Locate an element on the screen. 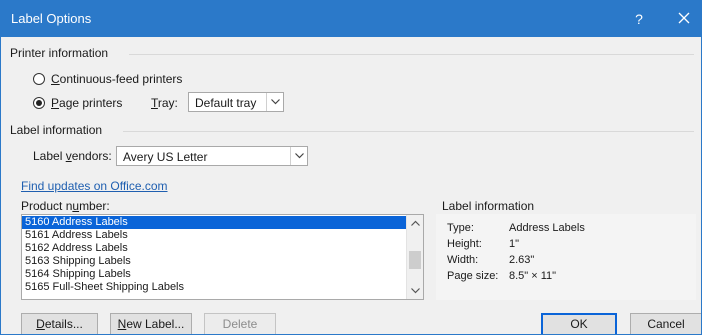  list-item: 5164 Shipping Labels is located at coordinates (214, 274).